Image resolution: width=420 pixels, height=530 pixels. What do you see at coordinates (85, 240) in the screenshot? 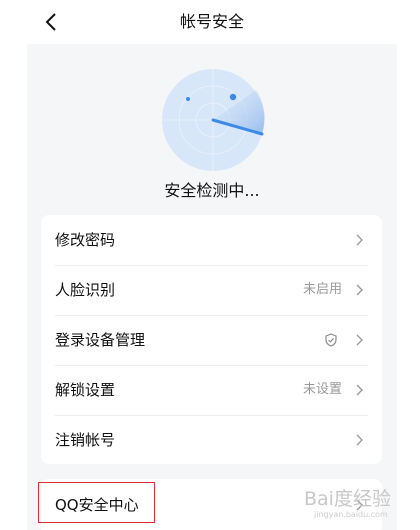
I see `settings-item-label: 修改密码` at bounding box center [85, 240].